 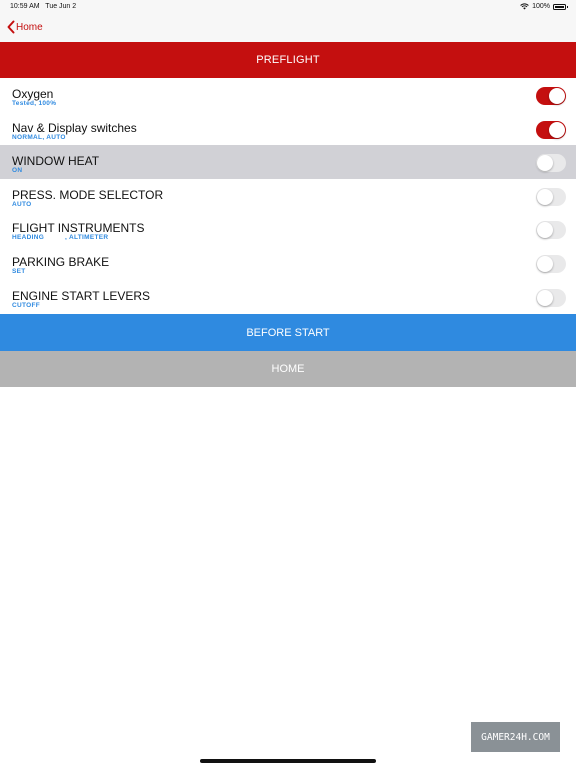 I want to click on status-time-text: 10:59 AM, so click(x=25, y=6).